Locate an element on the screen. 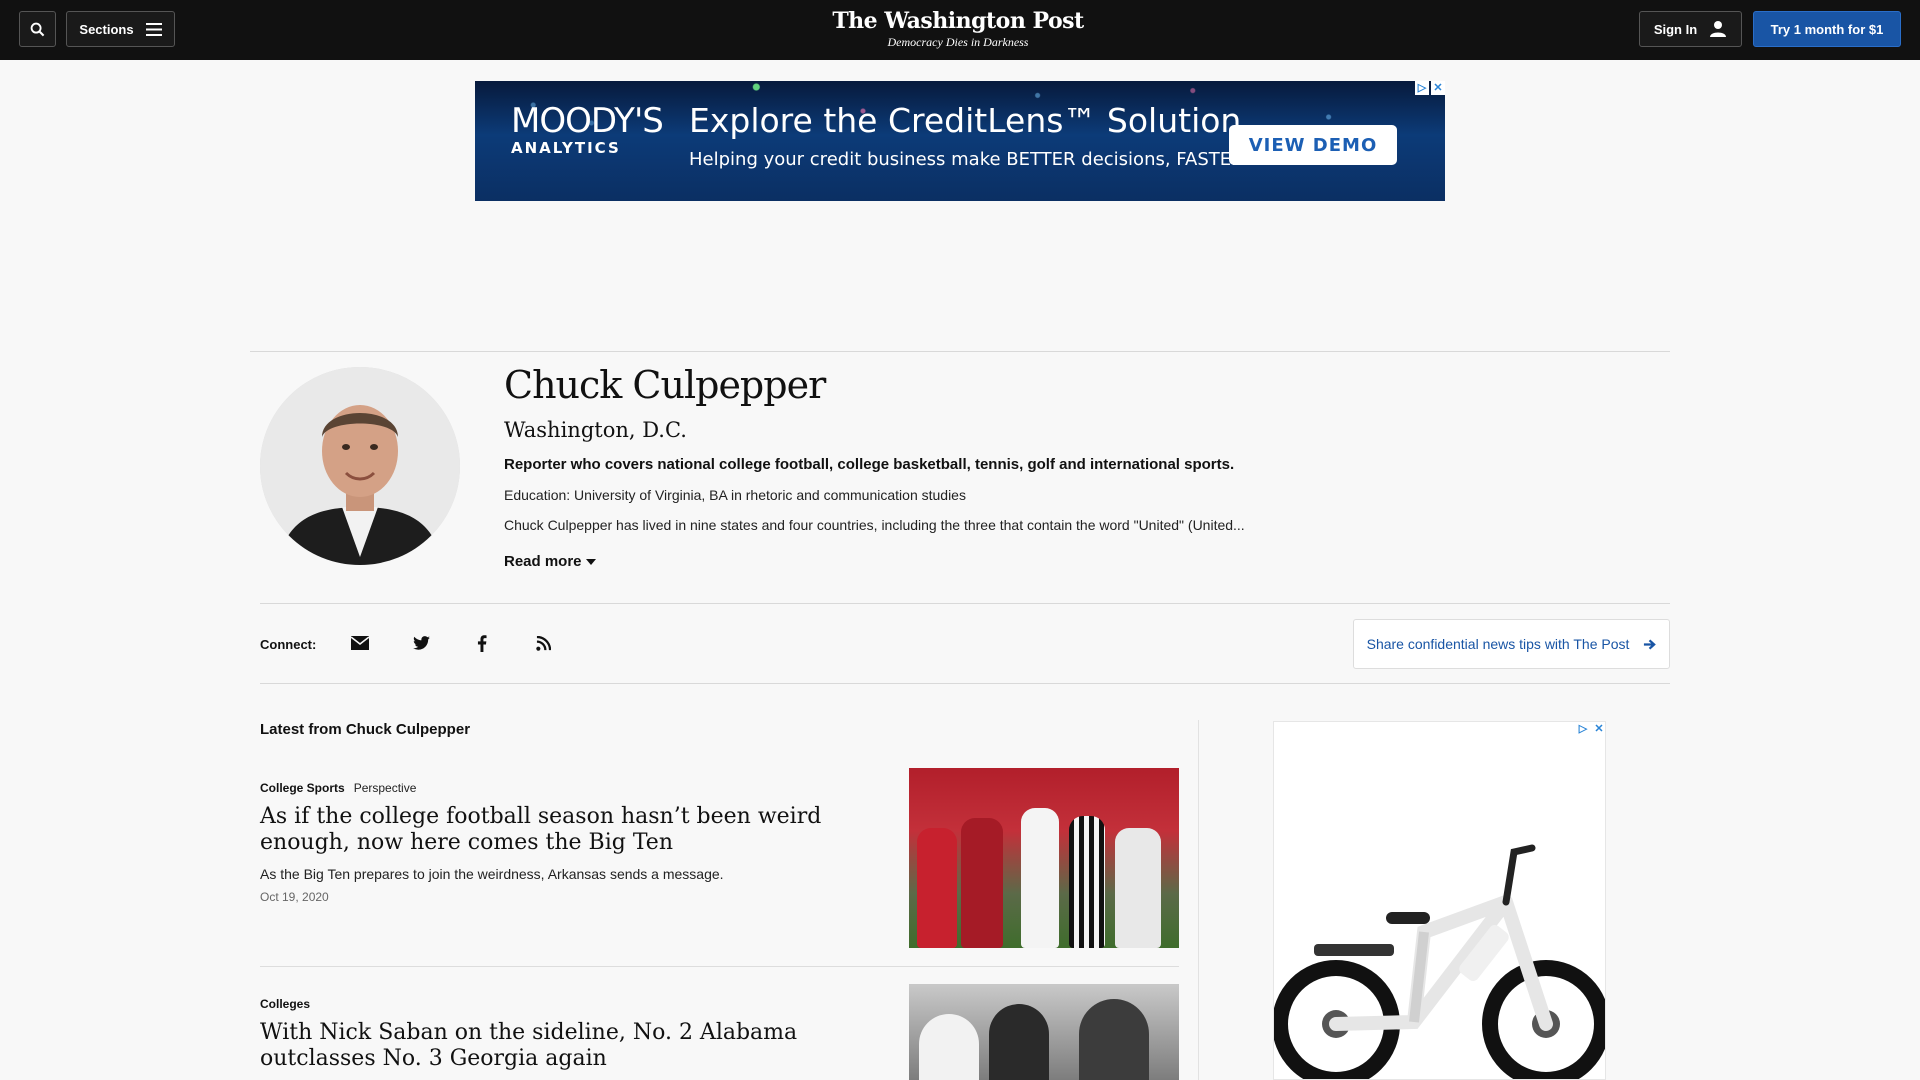  sign-in-button: Sign In is located at coordinates (1690, 29).